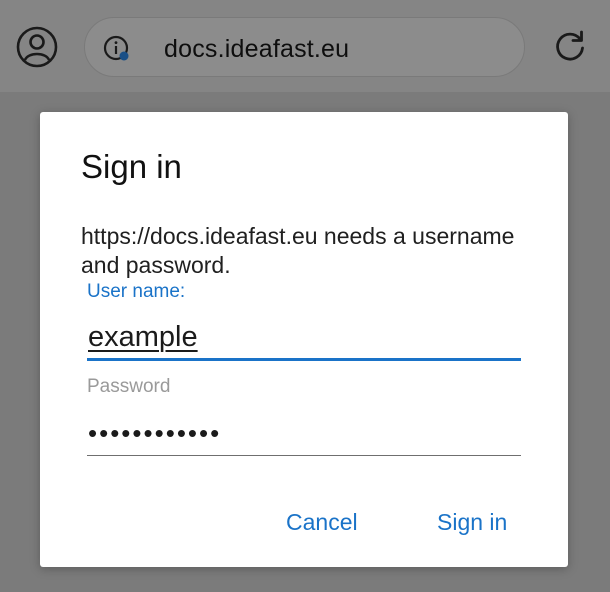 The height and width of the screenshot is (592, 610). What do you see at coordinates (304, 433) in the screenshot?
I see `password-field` at bounding box center [304, 433].